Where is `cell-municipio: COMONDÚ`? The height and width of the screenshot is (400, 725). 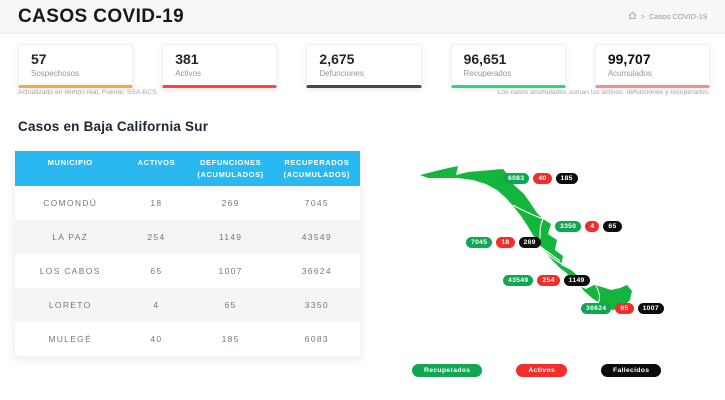 cell-municipio: COMONDÚ is located at coordinates (70, 203).